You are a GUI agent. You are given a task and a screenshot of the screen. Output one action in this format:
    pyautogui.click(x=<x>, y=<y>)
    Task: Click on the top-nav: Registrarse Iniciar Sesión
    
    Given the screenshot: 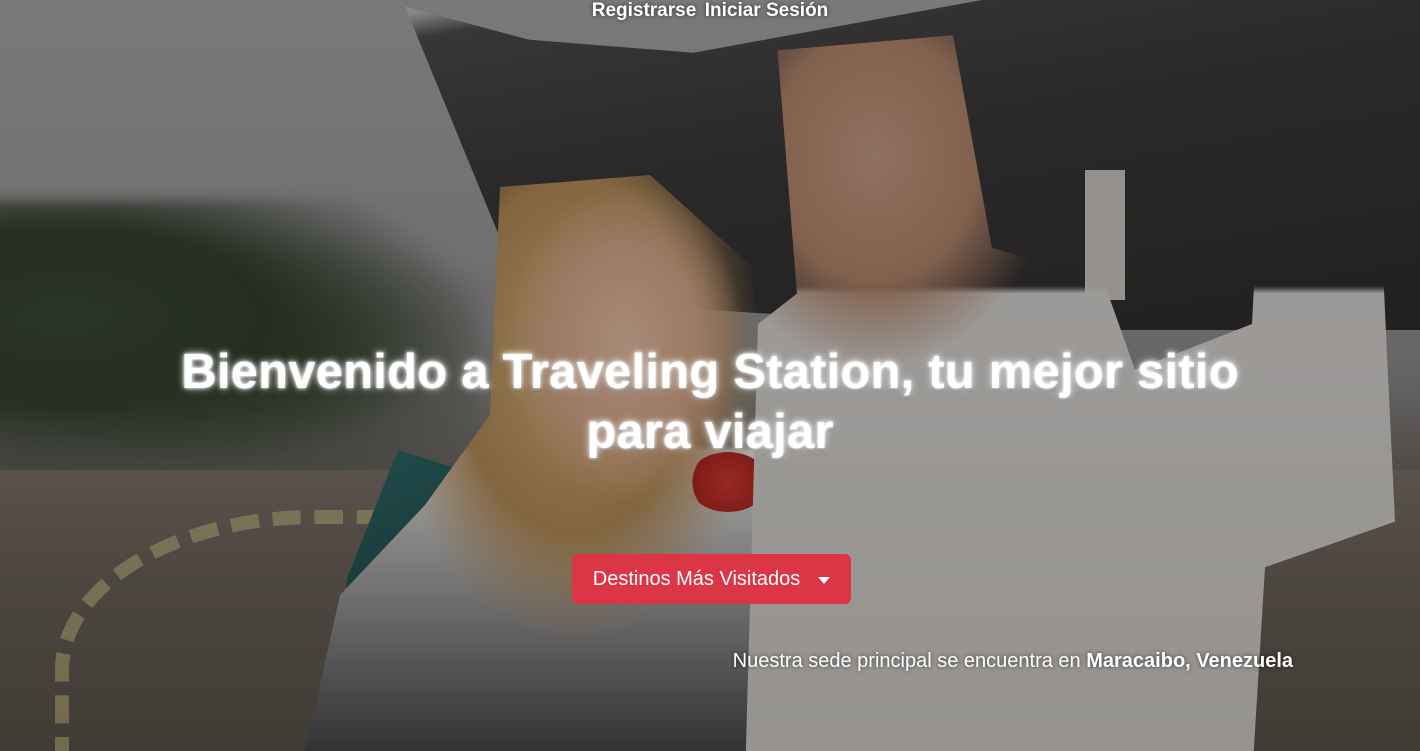 What is the action you would take?
    pyautogui.click(x=710, y=13)
    